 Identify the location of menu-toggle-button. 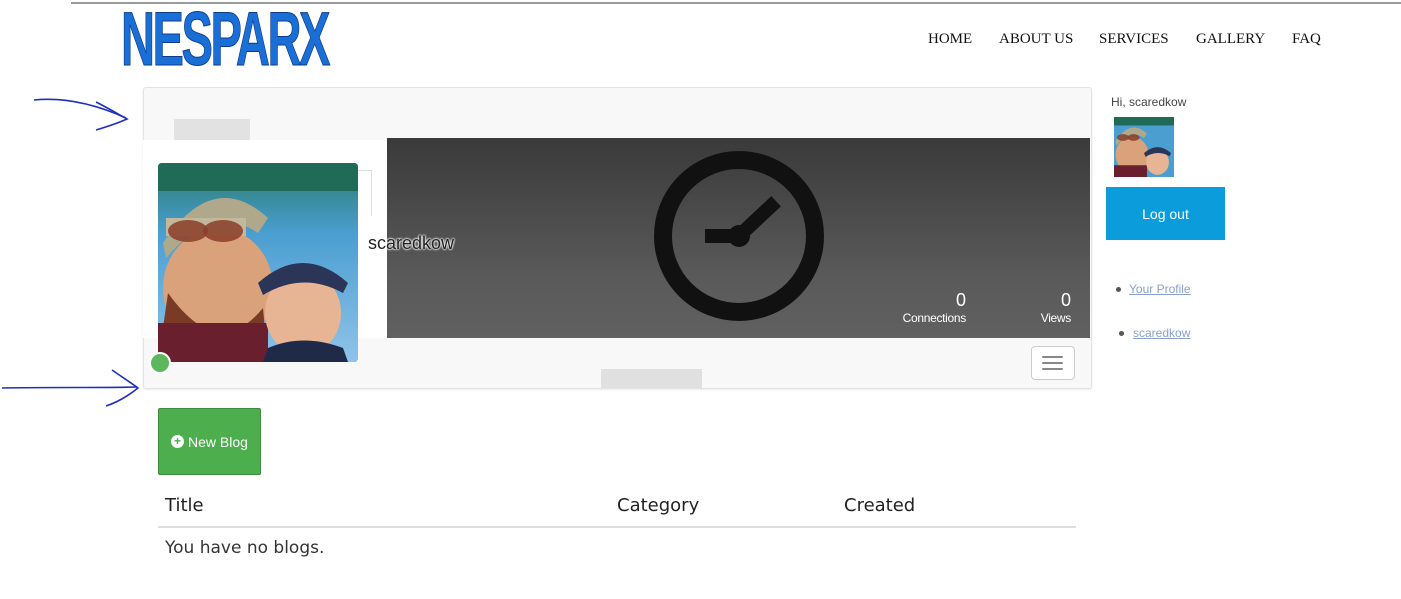
(1053, 363).